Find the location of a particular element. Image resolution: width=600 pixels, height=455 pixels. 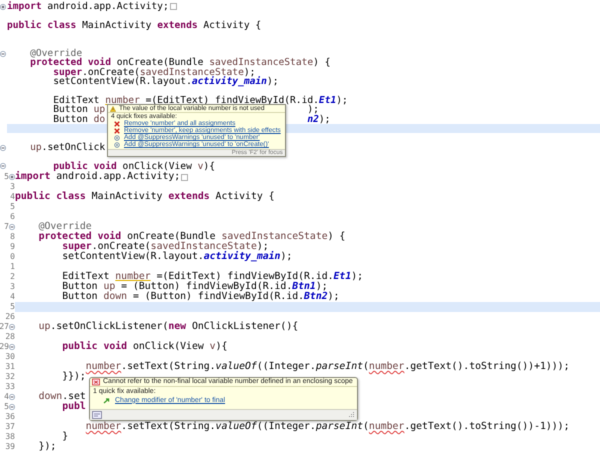

line-number: 39 is located at coordinates (10, 447).